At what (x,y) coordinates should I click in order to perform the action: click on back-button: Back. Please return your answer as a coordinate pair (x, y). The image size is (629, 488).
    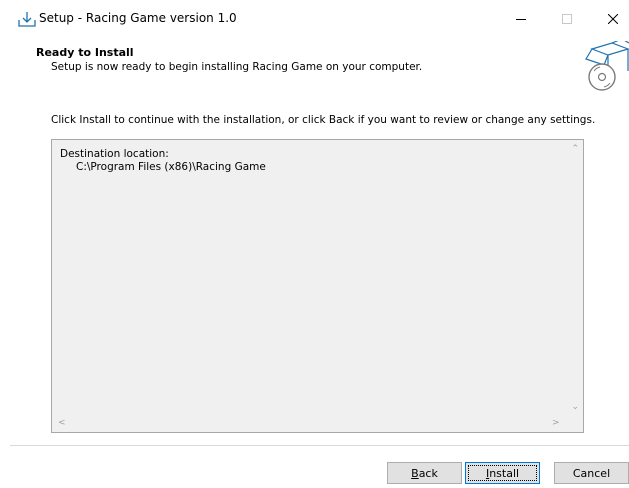
    Looking at the image, I should click on (424, 473).